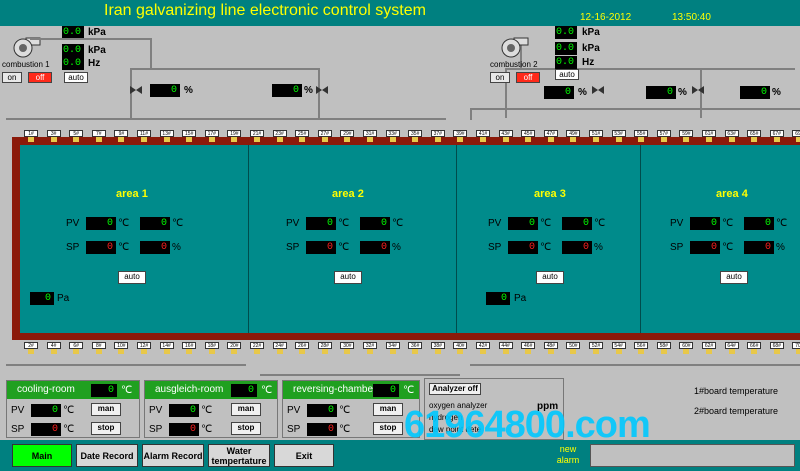  Describe the element at coordinates (246, 428) in the screenshot. I see `ausgleich-room-stop-button: stop` at that location.